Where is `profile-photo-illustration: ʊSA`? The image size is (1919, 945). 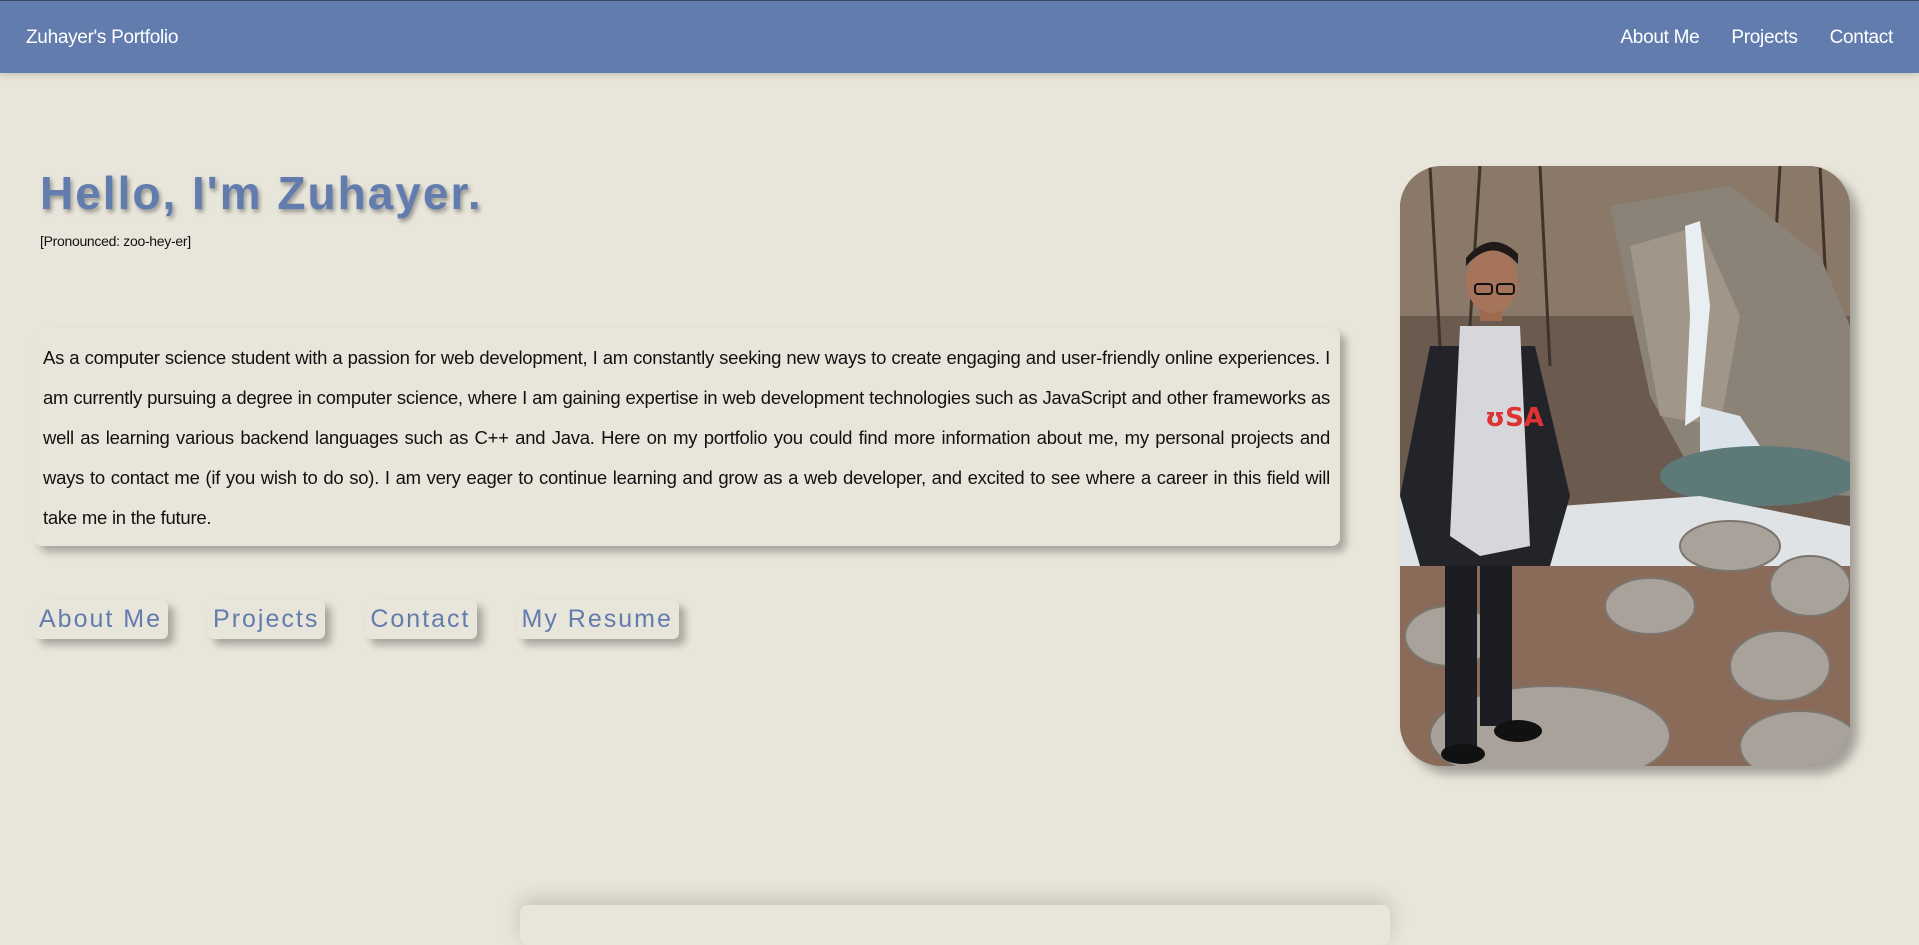 profile-photo-illustration: ʊSA is located at coordinates (1625, 466).